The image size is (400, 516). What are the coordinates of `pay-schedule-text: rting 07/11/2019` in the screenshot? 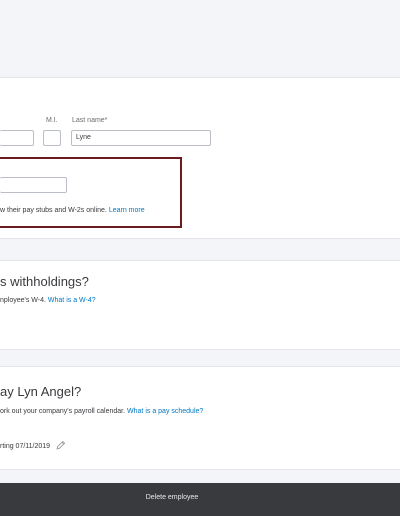 It's located at (25, 446).